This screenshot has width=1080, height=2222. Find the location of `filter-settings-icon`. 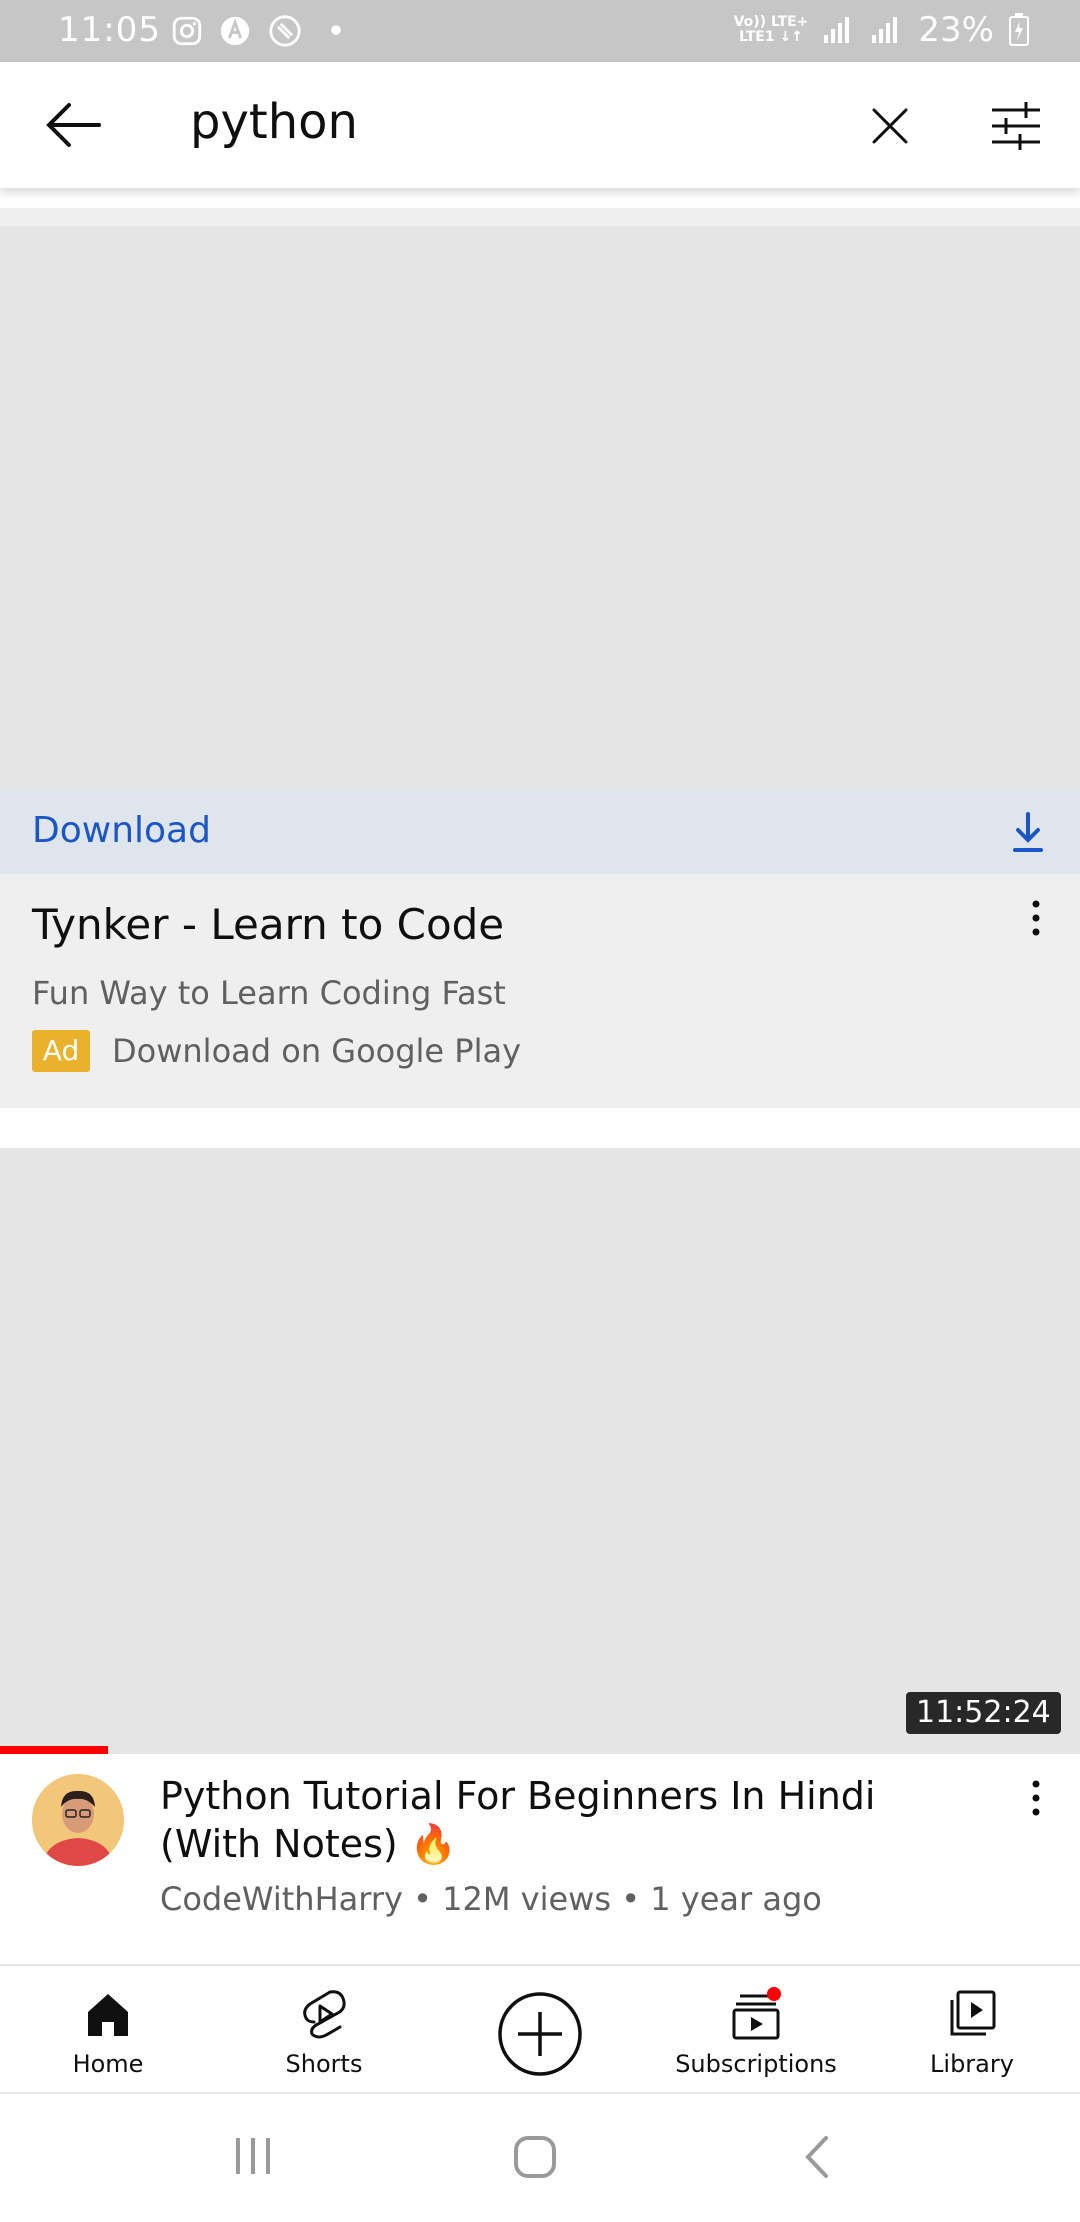

filter-settings-icon is located at coordinates (1016, 126).